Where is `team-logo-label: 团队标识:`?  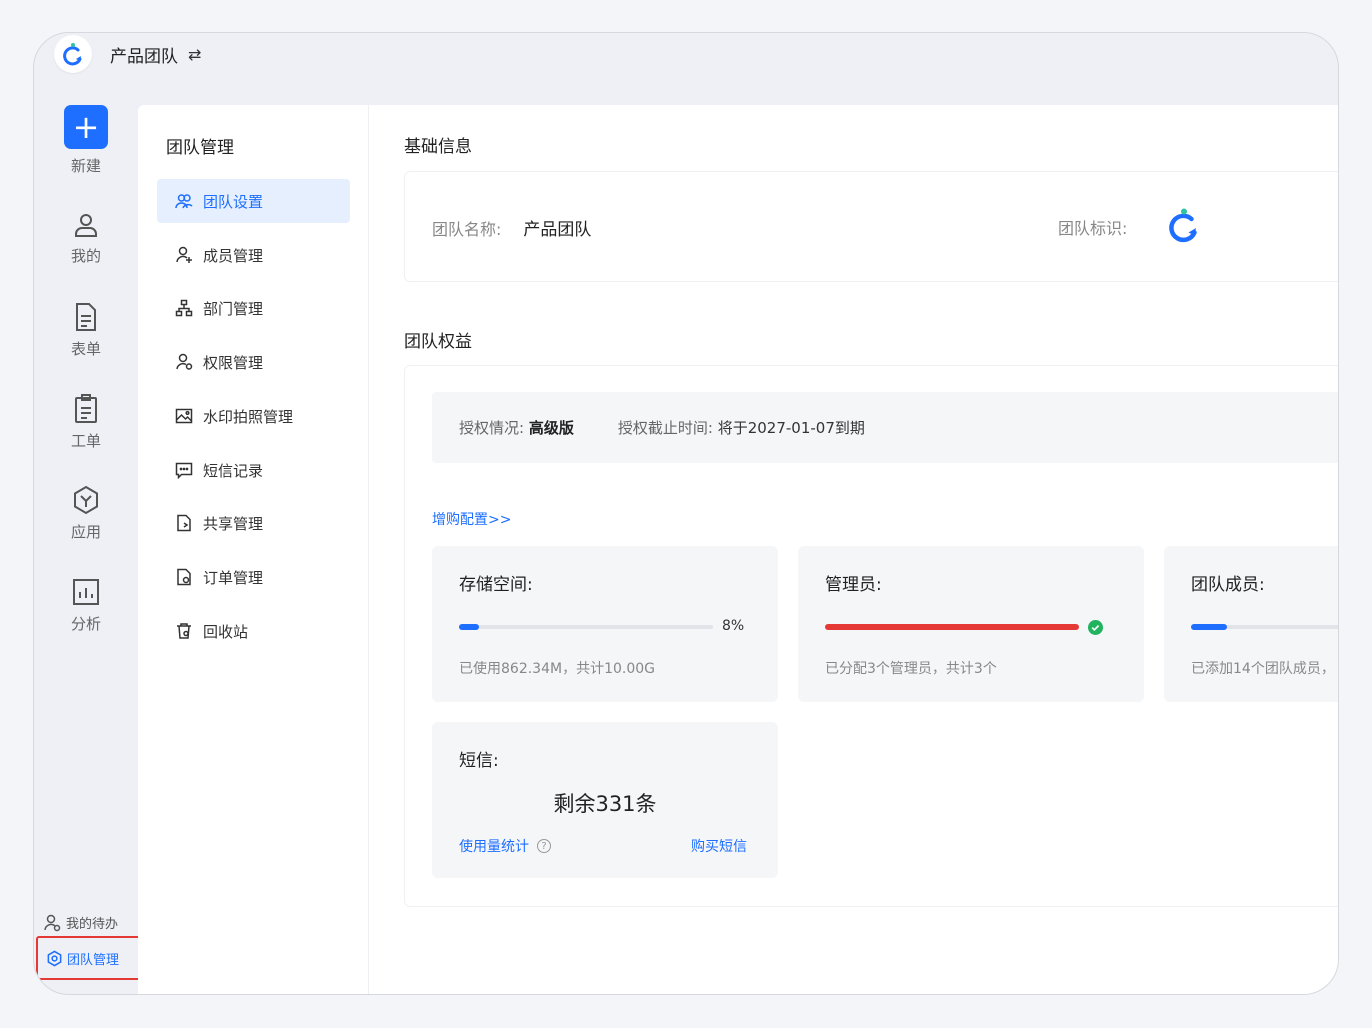
team-logo-label: 团队标识: is located at coordinates (1093, 228).